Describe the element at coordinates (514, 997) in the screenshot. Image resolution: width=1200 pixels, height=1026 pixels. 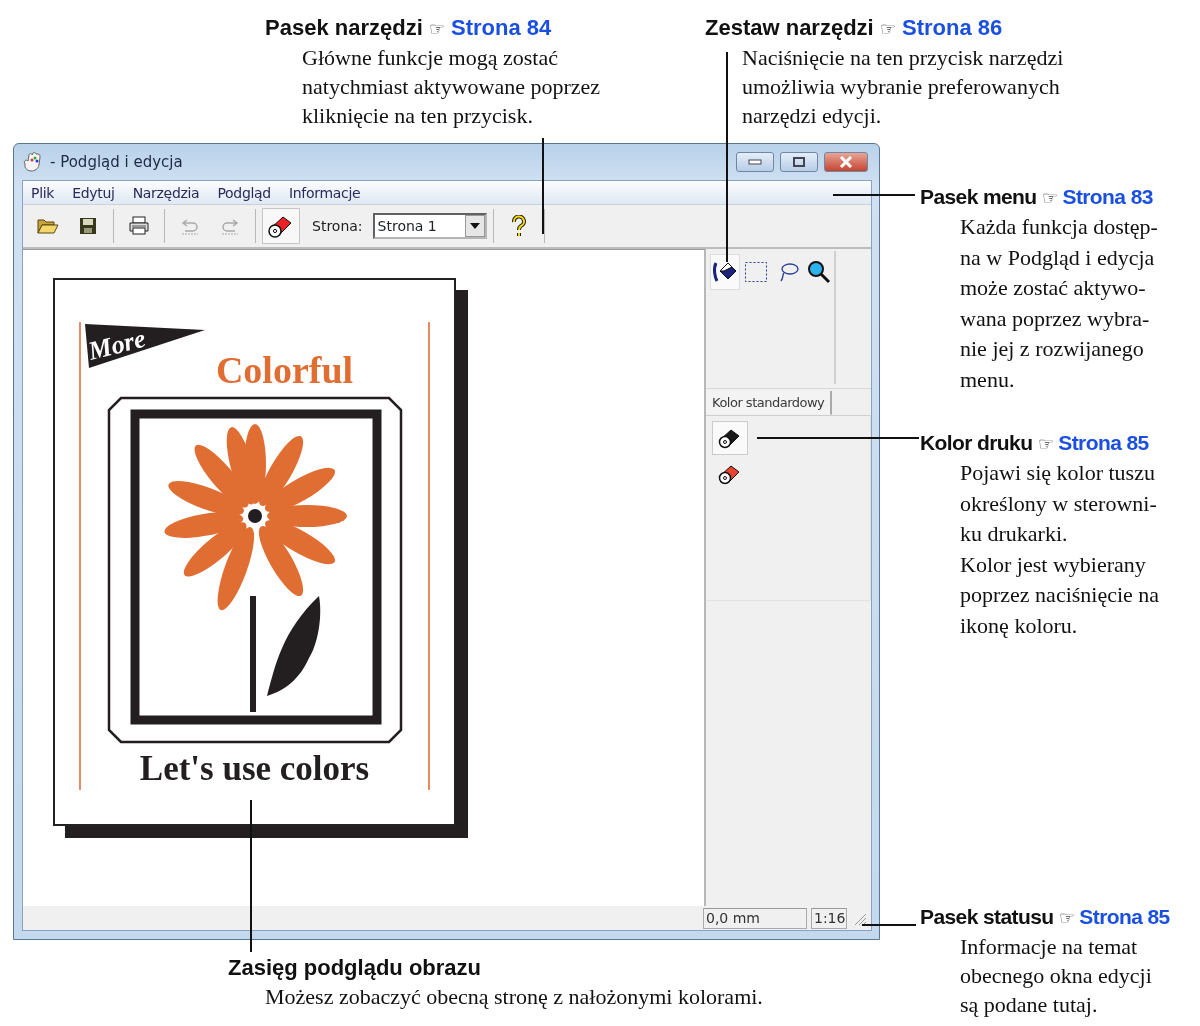
I see `callout-description: Możesz zobaczyć obecną stronę z nałożonymi kolorami.` at that location.